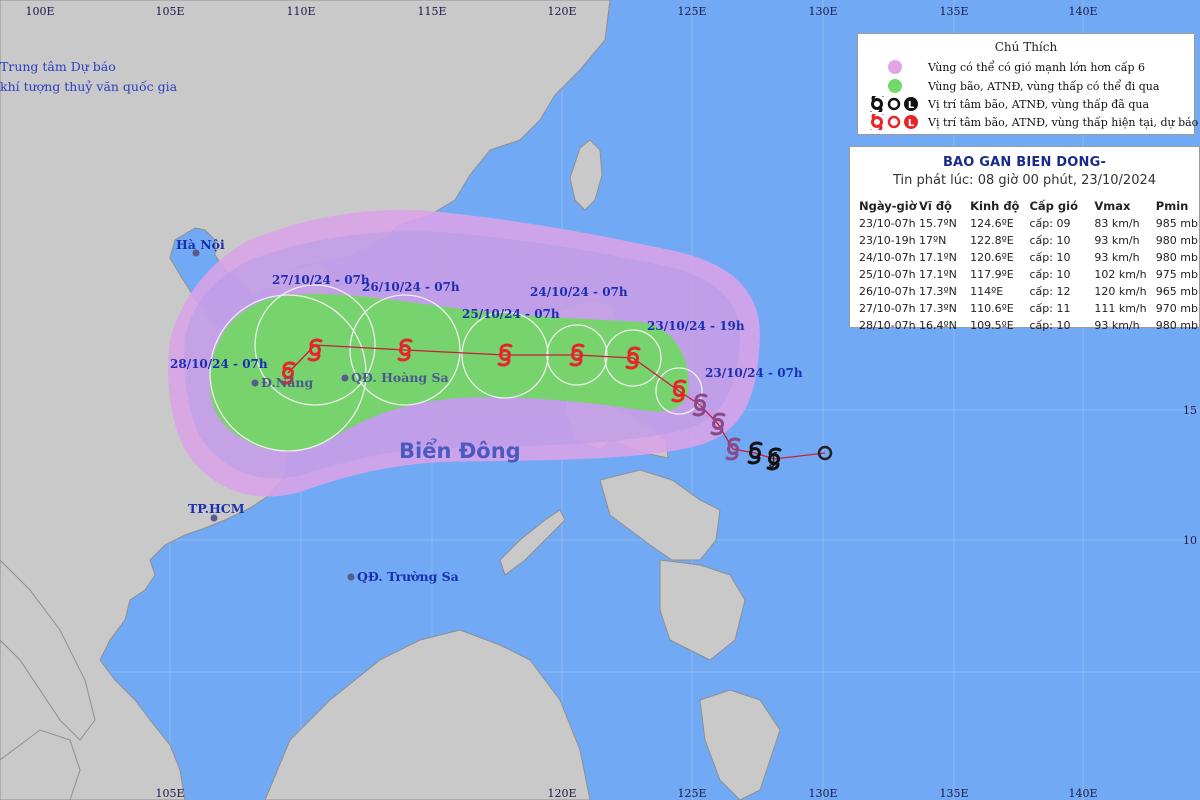 Image resolution: width=1200 pixels, height=800 pixels. I want to click on legend-row-storm-zone: Vùng bão, ATNĐ, vùng thấp có thể đi qua, so click(1012, 86).